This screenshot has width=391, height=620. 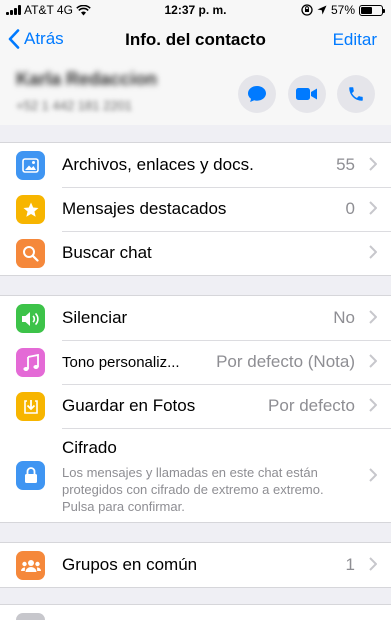 What do you see at coordinates (345, 164) in the screenshot?
I see `row-value: 55` at bounding box center [345, 164].